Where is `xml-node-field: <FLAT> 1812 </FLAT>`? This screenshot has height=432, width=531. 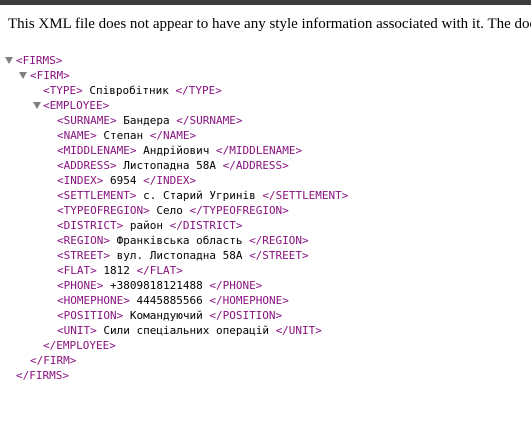 xml-node-field: <FLAT> 1812 </FLAT> is located at coordinates (265, 270).